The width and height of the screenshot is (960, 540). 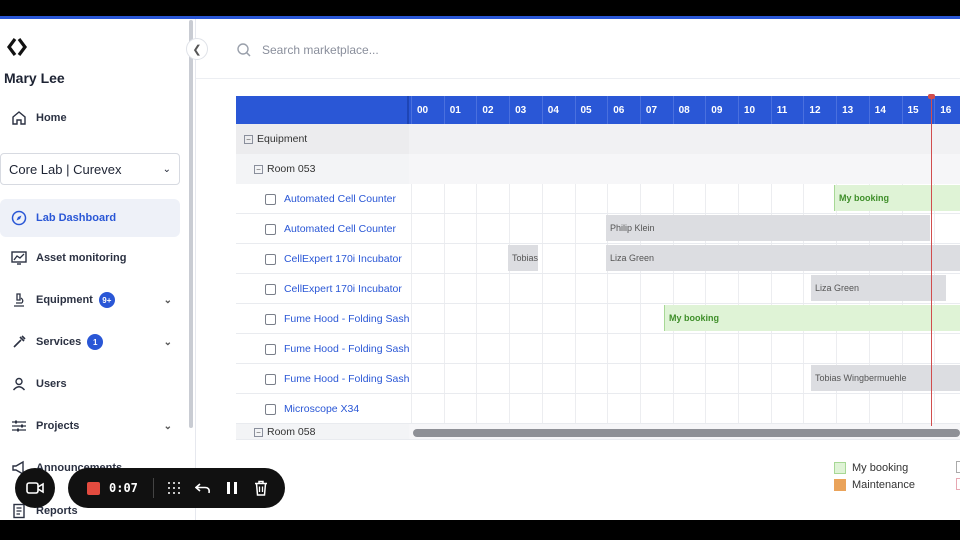 I want to click on hour-column-header: 10, so click(x=754, y=110).